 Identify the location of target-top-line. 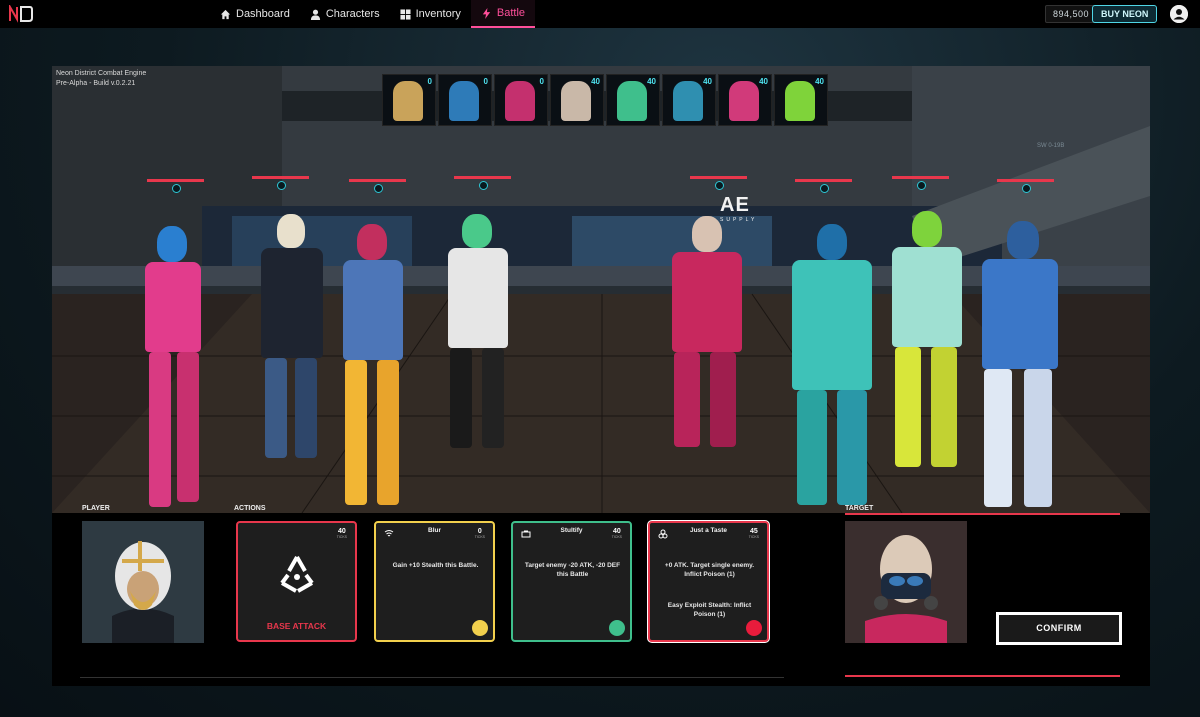
(982, 514).